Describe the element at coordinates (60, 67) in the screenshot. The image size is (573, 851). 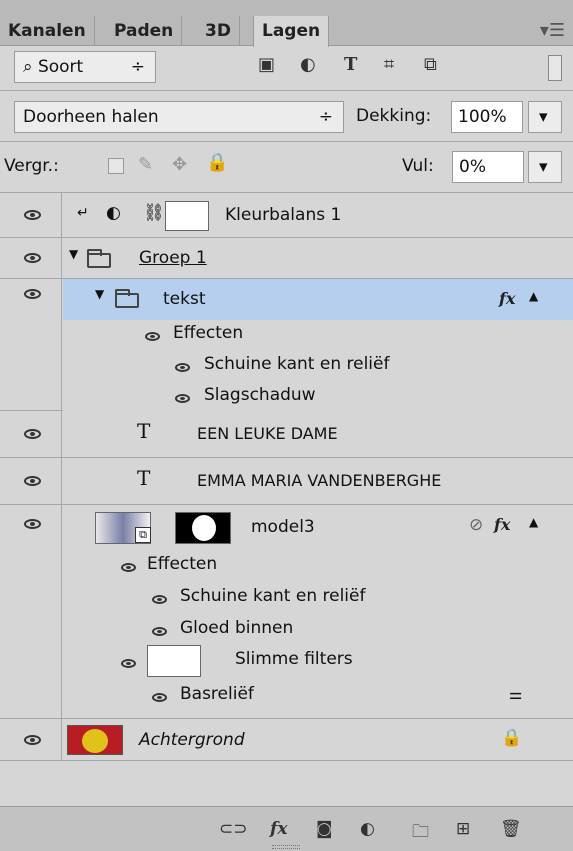
I see `filter-kind-label: Soort` at that location.